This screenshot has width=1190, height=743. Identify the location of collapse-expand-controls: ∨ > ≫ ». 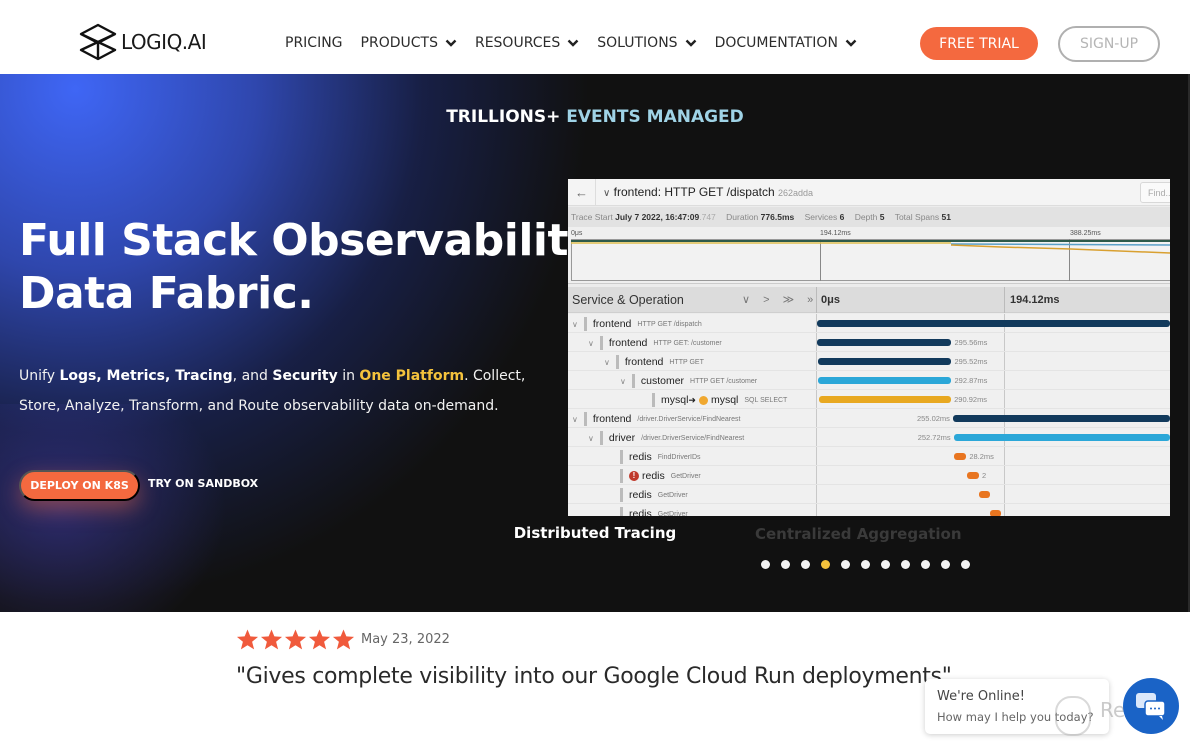
(780, 299).